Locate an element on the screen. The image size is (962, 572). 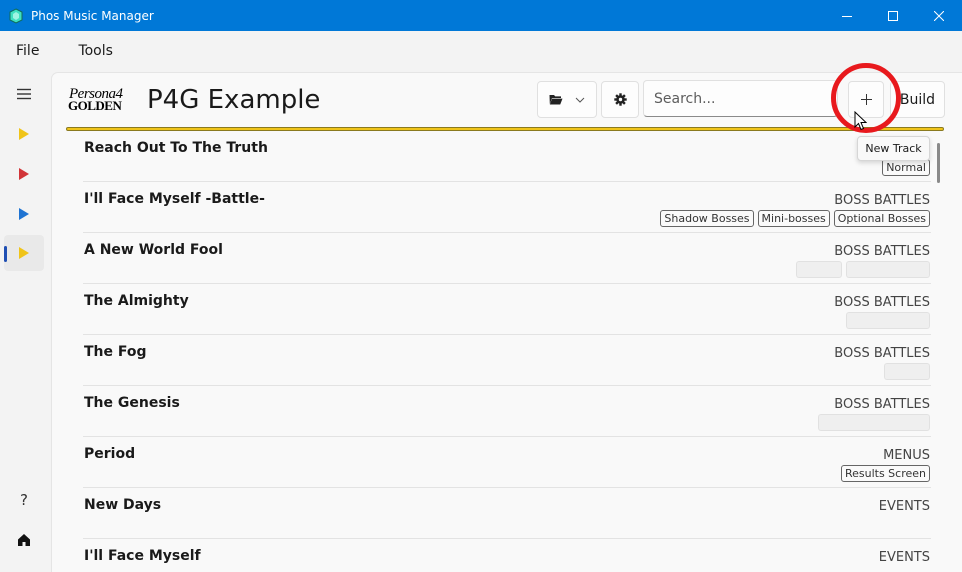
track-name: I'll Face Myself is located at coordinates (142, 556).